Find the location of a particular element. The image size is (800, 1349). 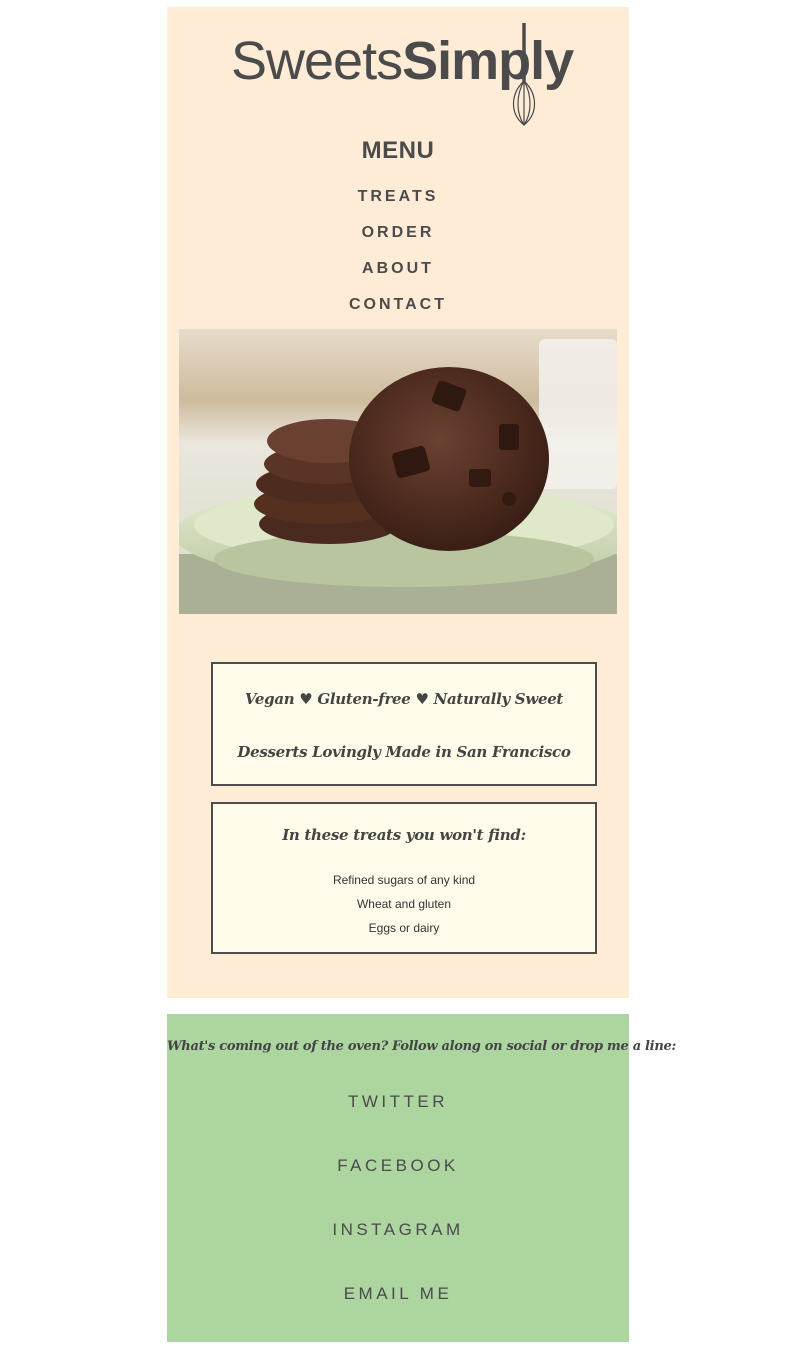

nav-link-about: ABOUT is located at coordinates (398, 268).